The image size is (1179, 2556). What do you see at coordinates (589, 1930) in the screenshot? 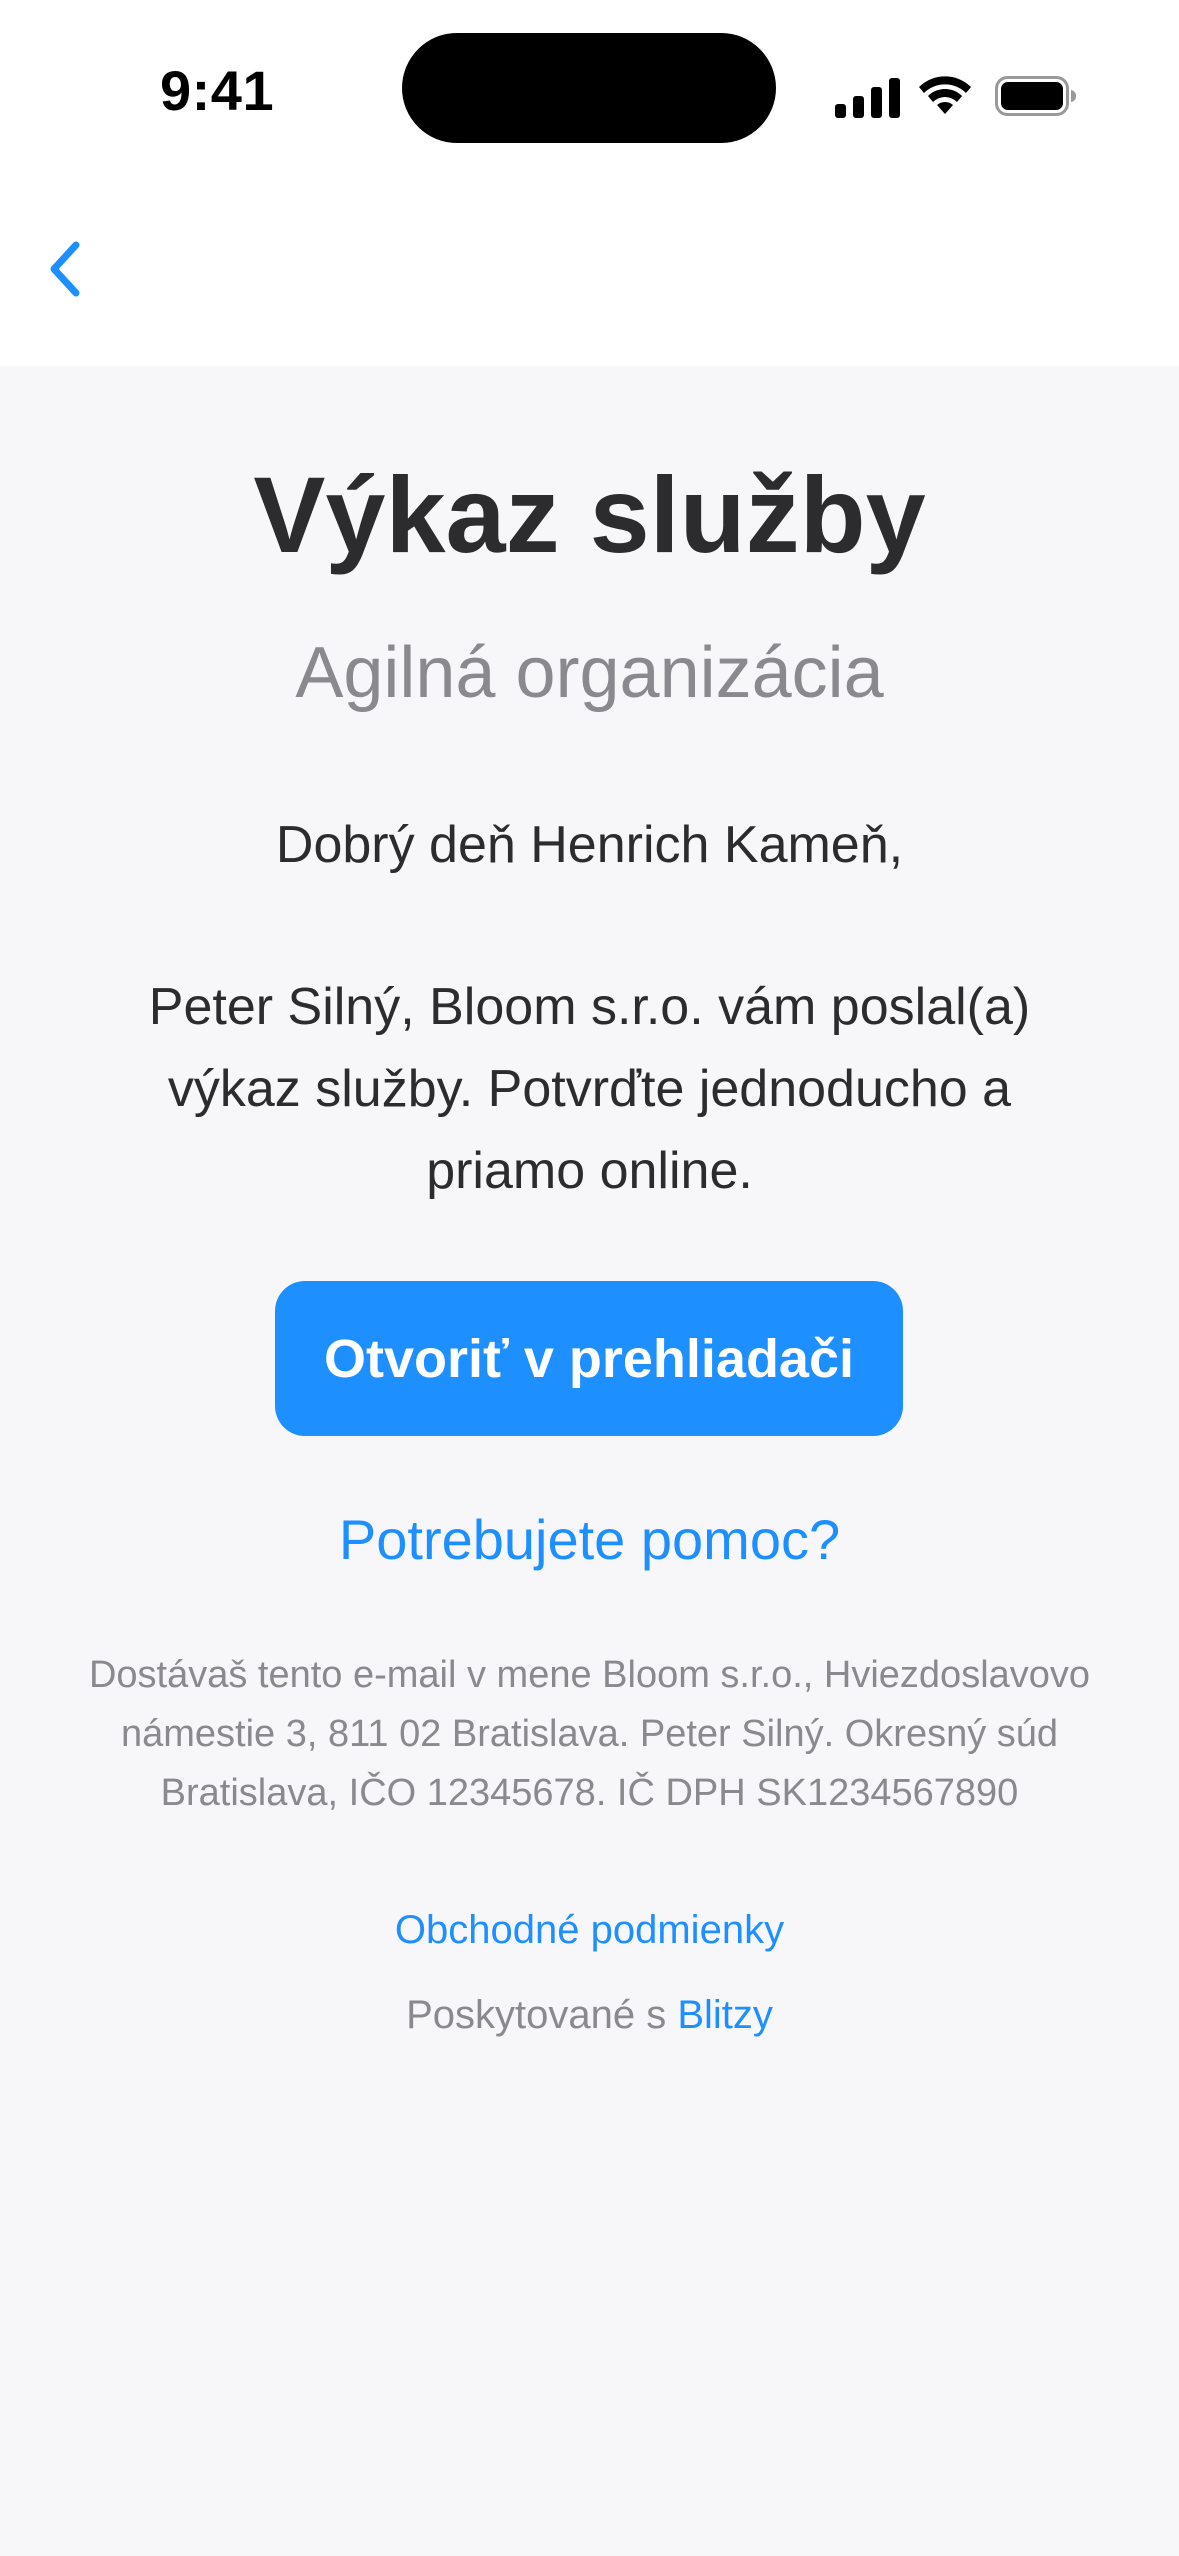
I see `terms-link: Obchodné podmienky` at bounding box center [589, 1930].